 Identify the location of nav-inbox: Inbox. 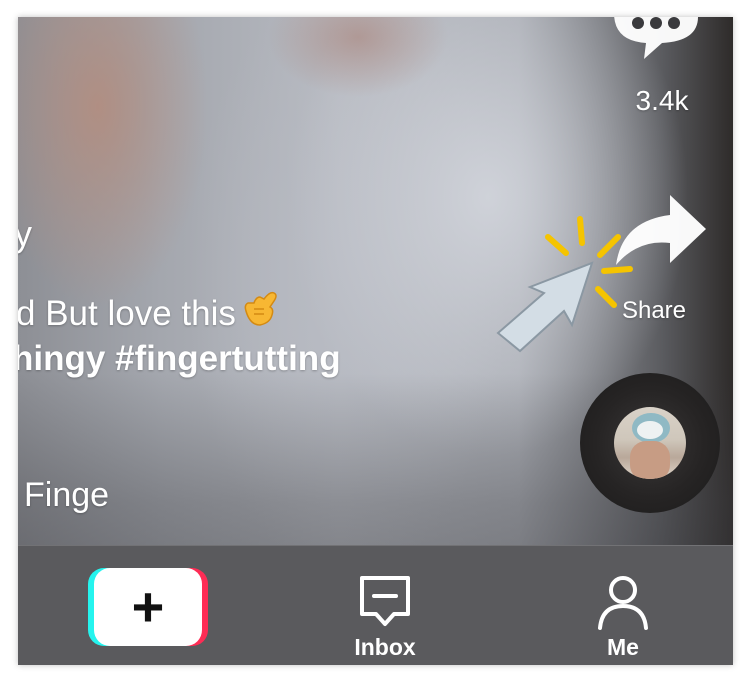
(385, 620).